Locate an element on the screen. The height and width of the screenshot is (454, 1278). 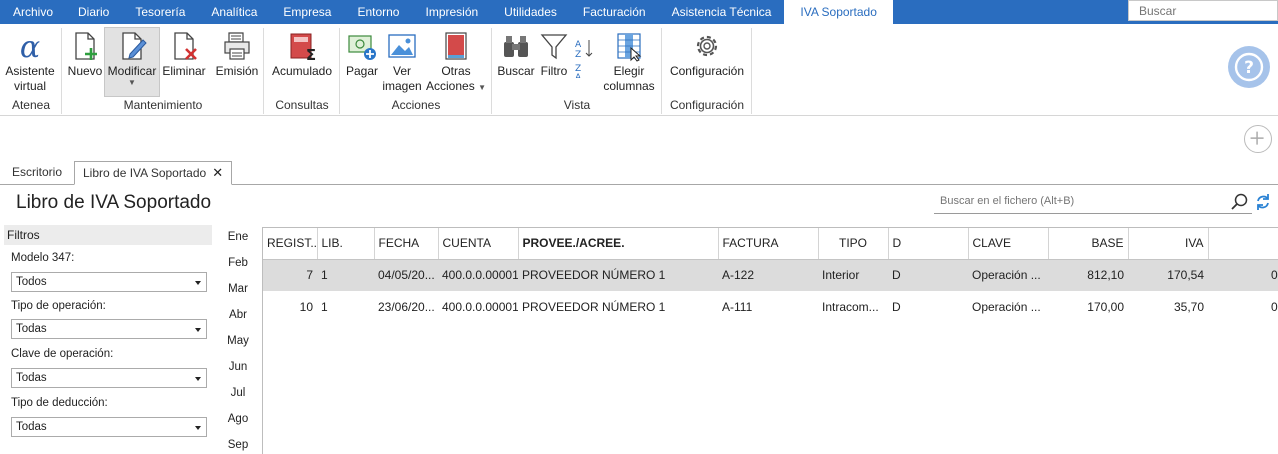
pagar-button: Pagar is located at coordinates (362, 62).